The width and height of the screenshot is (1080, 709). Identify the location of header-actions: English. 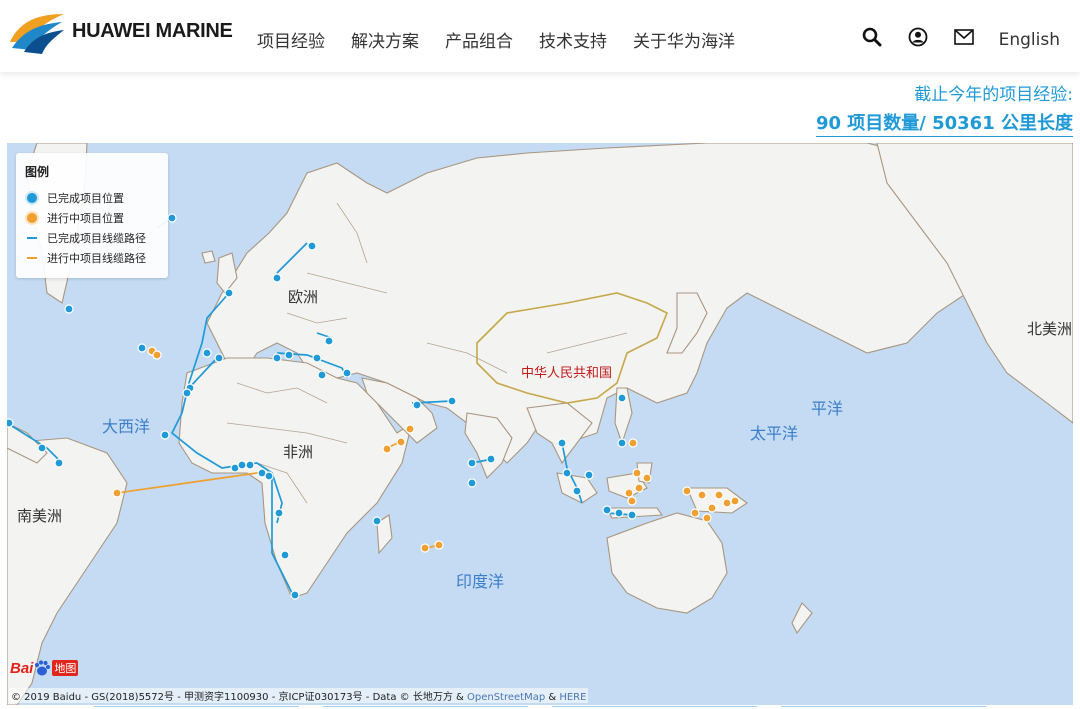
(970, 38).